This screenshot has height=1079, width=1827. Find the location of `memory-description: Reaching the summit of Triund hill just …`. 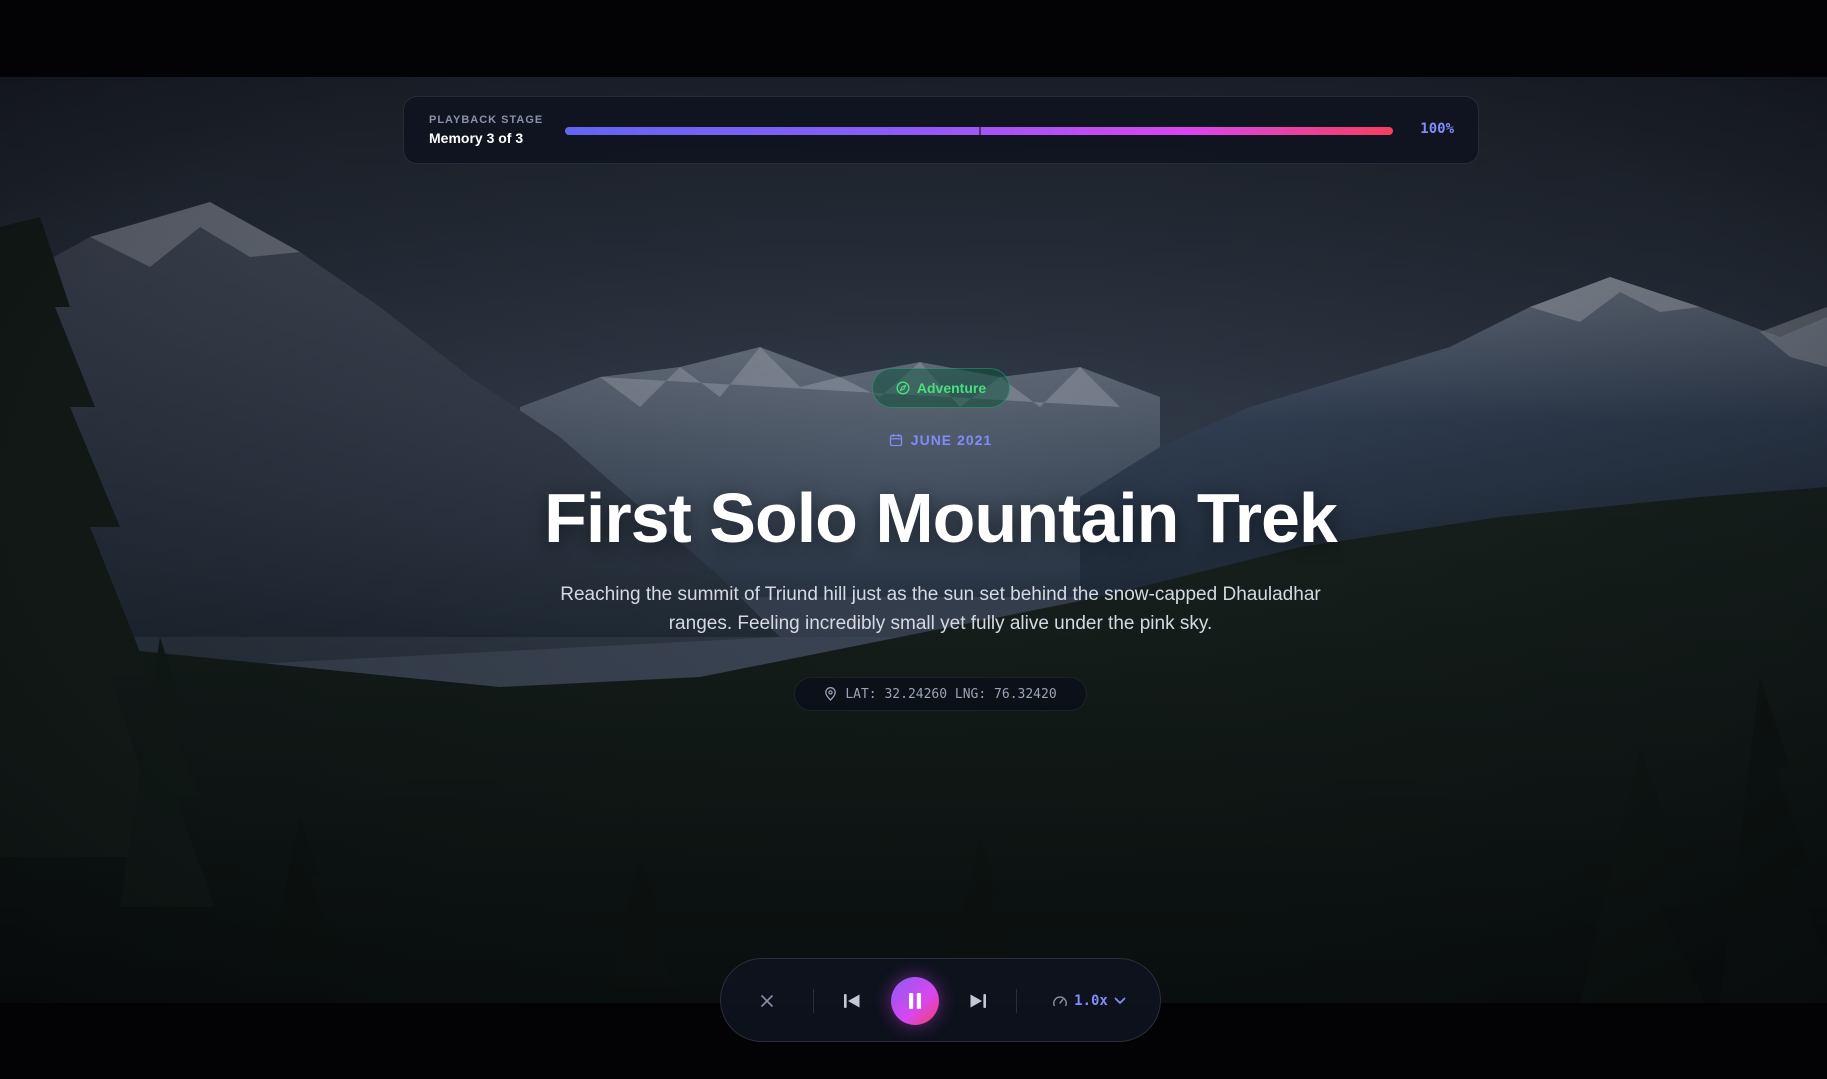

memory-description: Reaching the summit of Triund hill just … is located at coordinates (940, 609).